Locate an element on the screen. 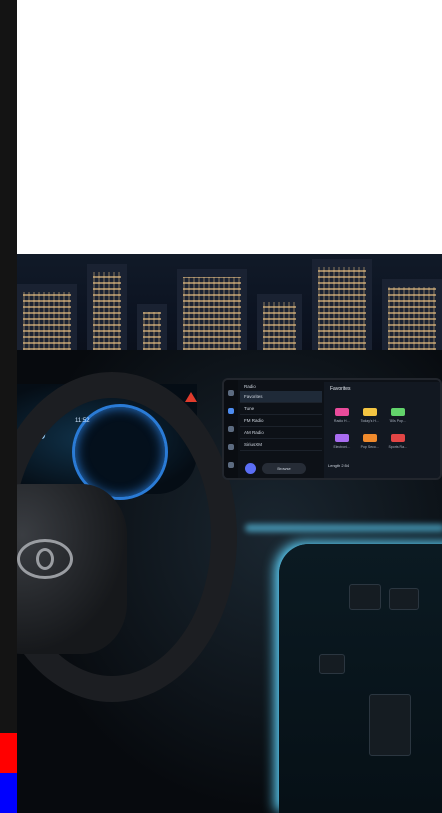 This screenshot has width=442, height=813. assistant-icon is located at coordinates (250, 468).